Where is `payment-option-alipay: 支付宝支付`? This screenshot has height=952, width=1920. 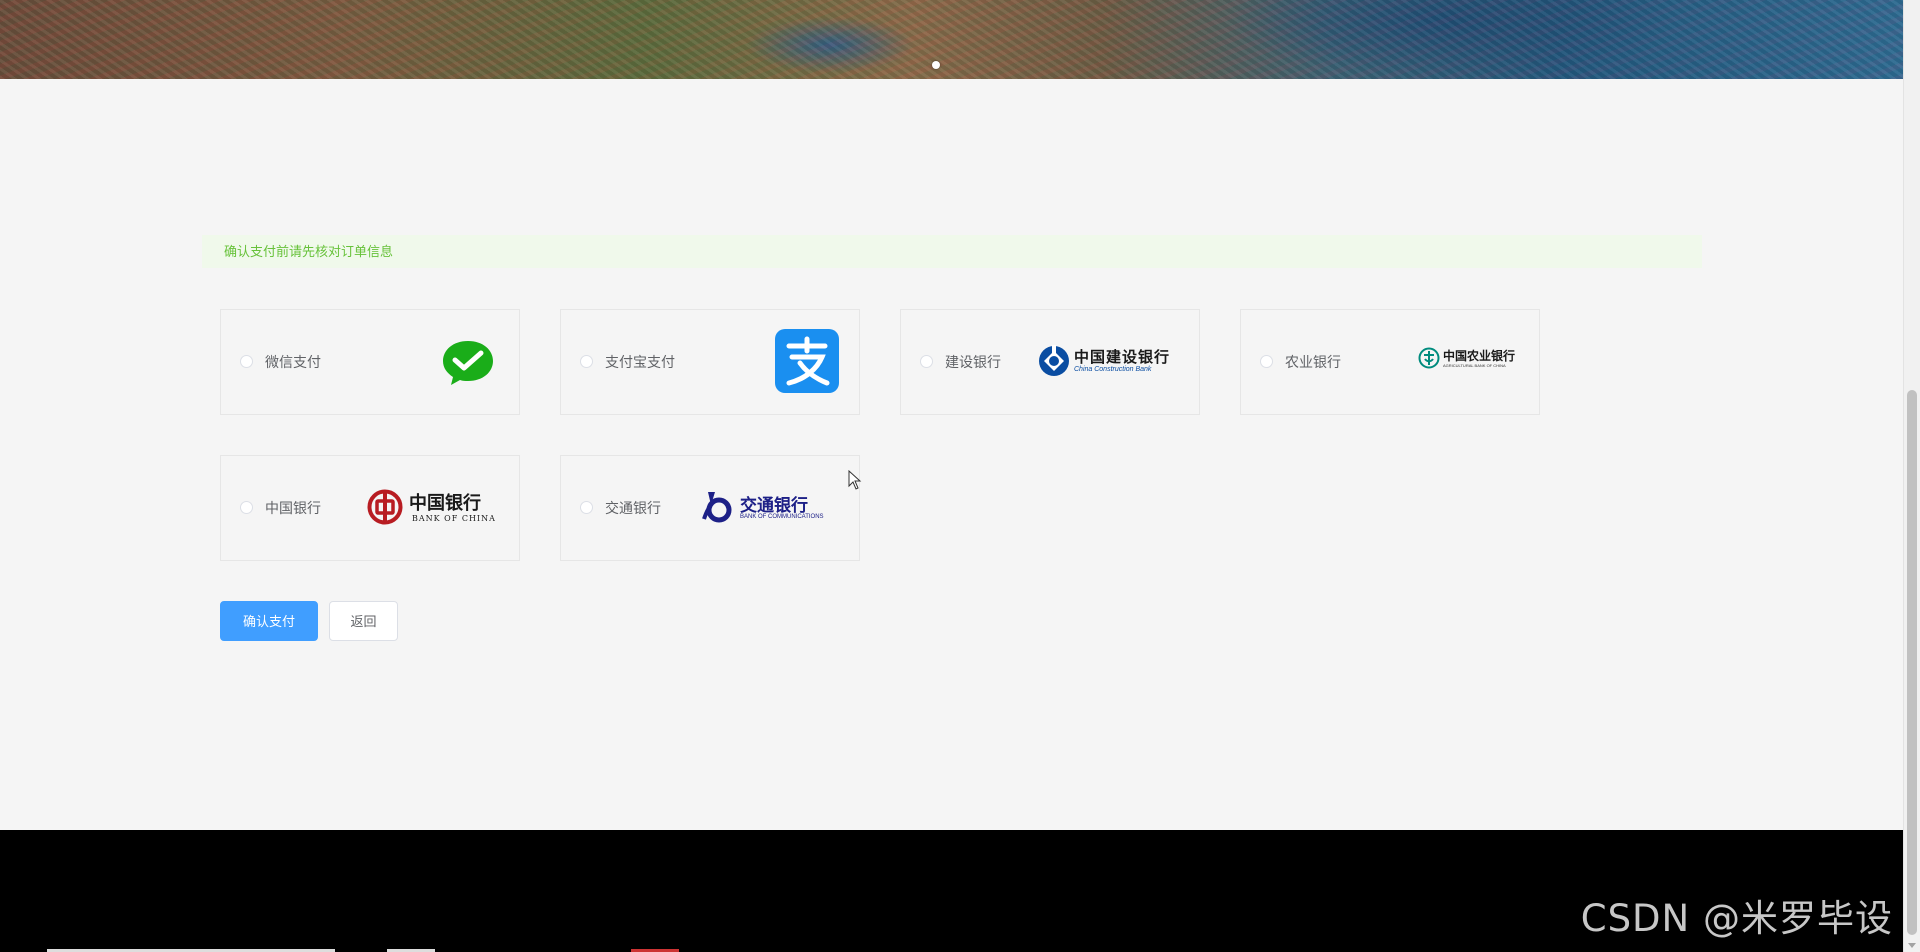 payment-option-alipay: 支付宝支付 is located at coordinates (710, 362).